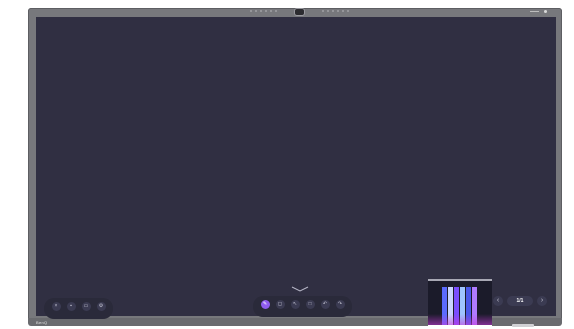  I want to click on settings-button: ⚙, so click(101, 308).